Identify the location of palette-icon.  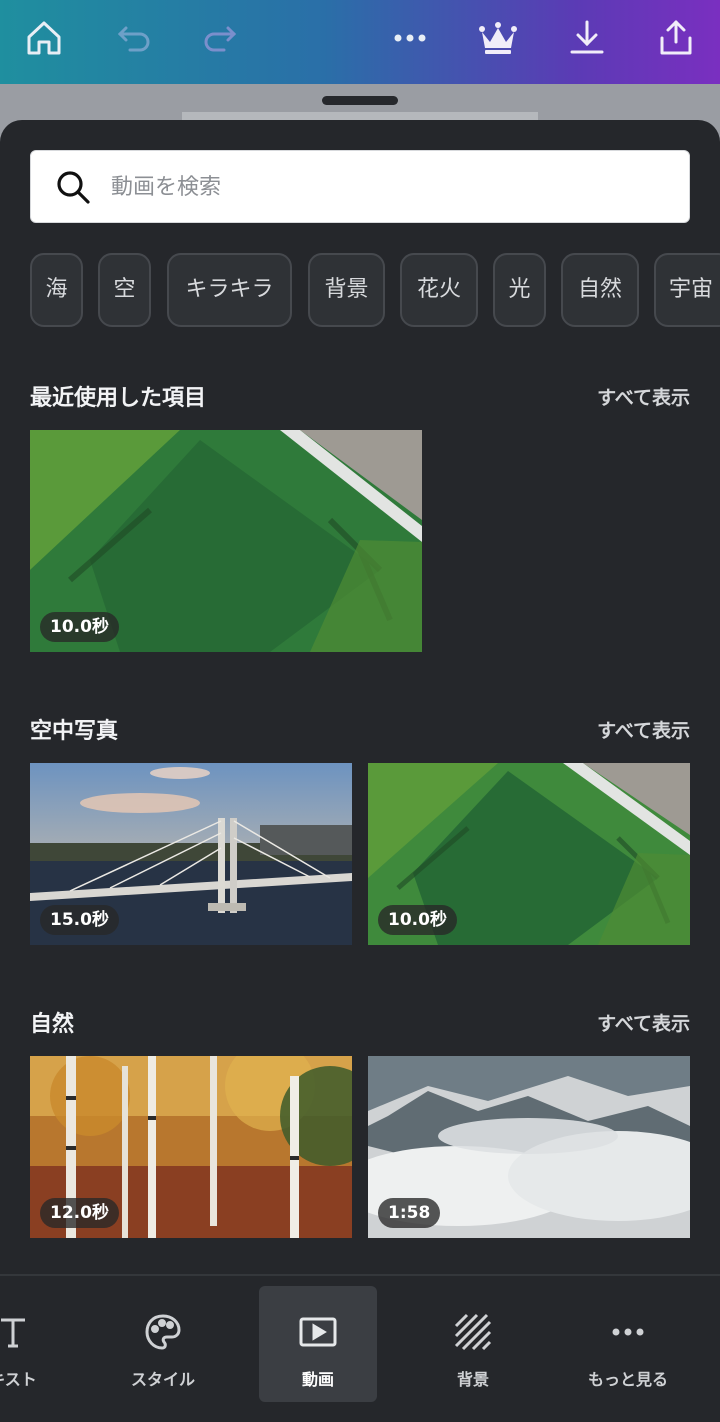
(163, 1332).